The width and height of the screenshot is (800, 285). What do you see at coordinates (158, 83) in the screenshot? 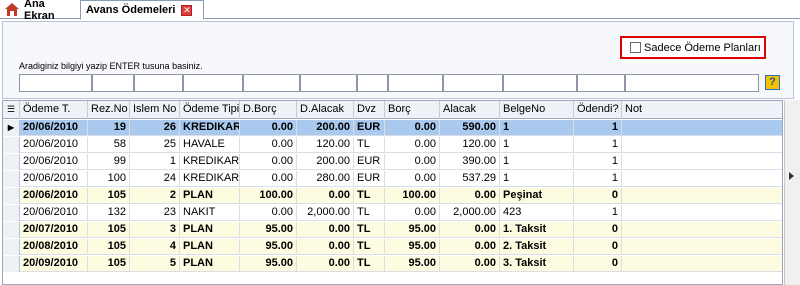
I see `filter-field-islem-no` at bounding box center [158, 83].